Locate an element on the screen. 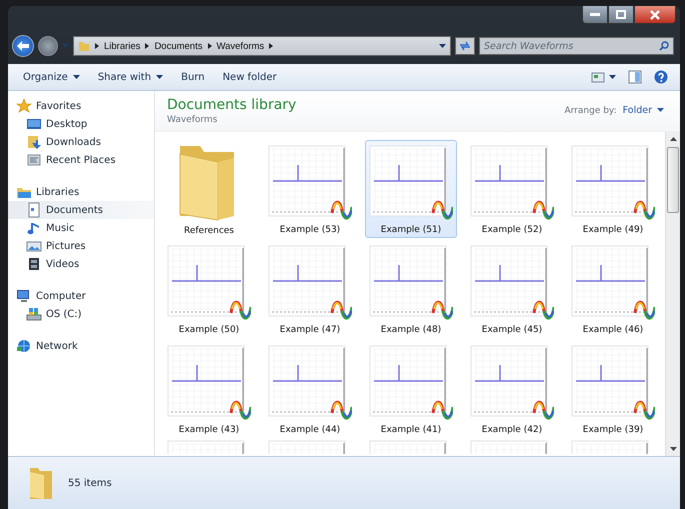  library-subtitle: Waveforms is located at coordinates (192, 120).